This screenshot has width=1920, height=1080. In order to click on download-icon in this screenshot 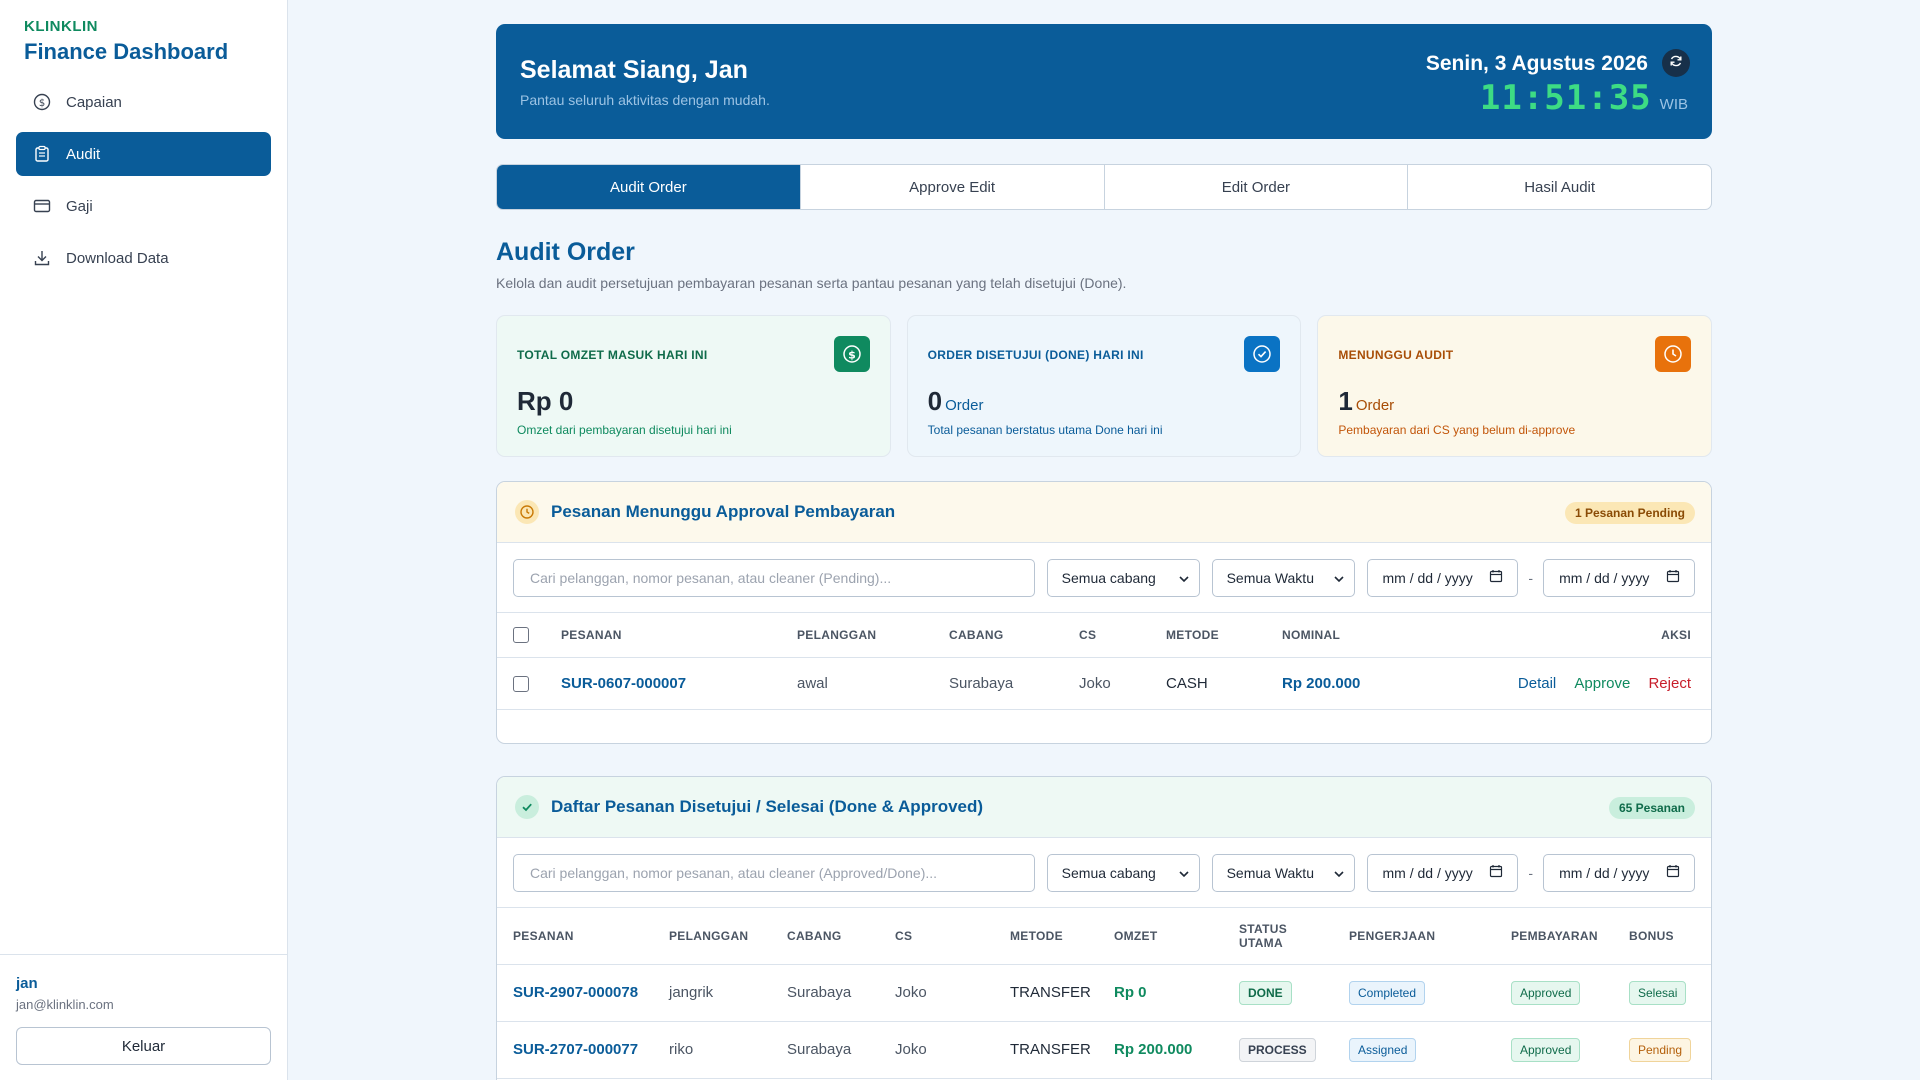, I will do `click(42, 258)`.